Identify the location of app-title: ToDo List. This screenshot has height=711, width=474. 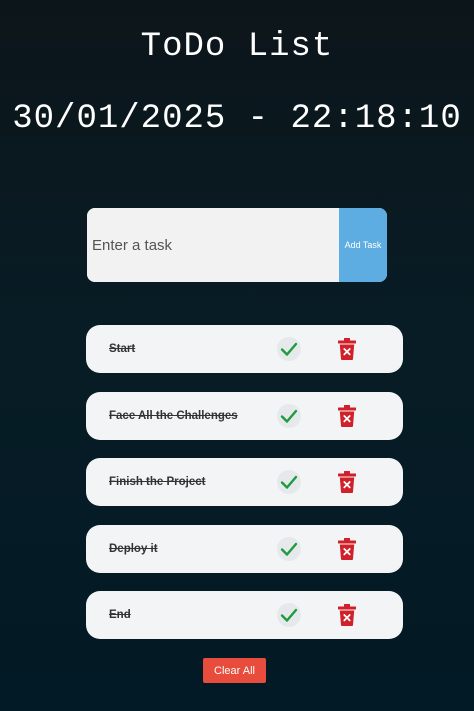
(237, 47).